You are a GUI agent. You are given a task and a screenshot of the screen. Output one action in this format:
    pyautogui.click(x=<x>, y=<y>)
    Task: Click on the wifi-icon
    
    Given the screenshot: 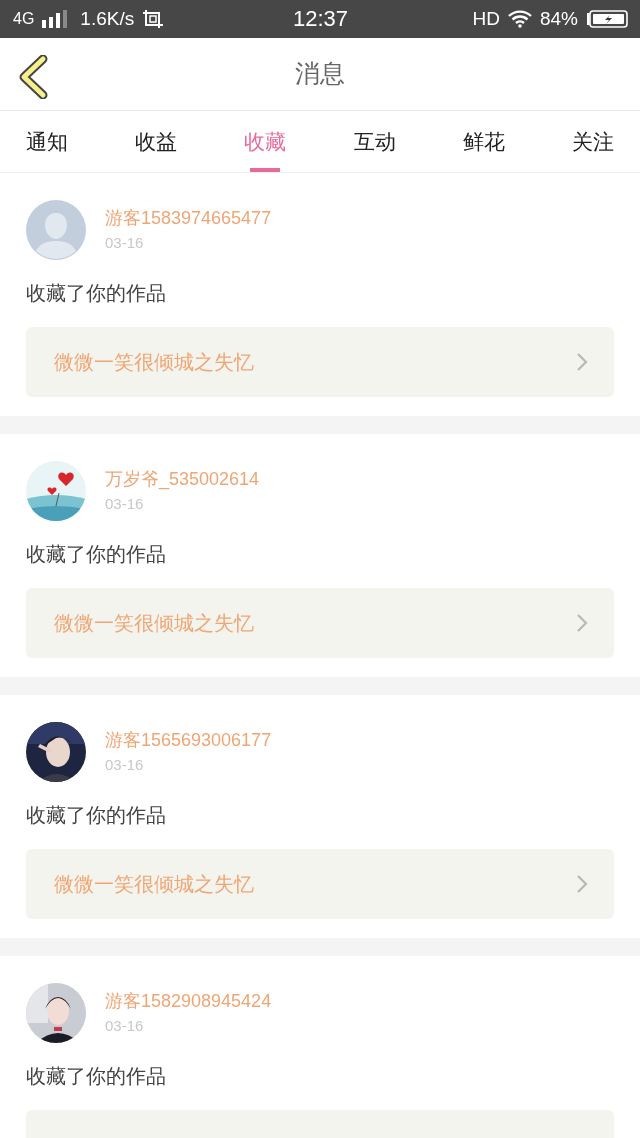 What is the action you would take?
    pyautogui.click(x=519, y=18)
    